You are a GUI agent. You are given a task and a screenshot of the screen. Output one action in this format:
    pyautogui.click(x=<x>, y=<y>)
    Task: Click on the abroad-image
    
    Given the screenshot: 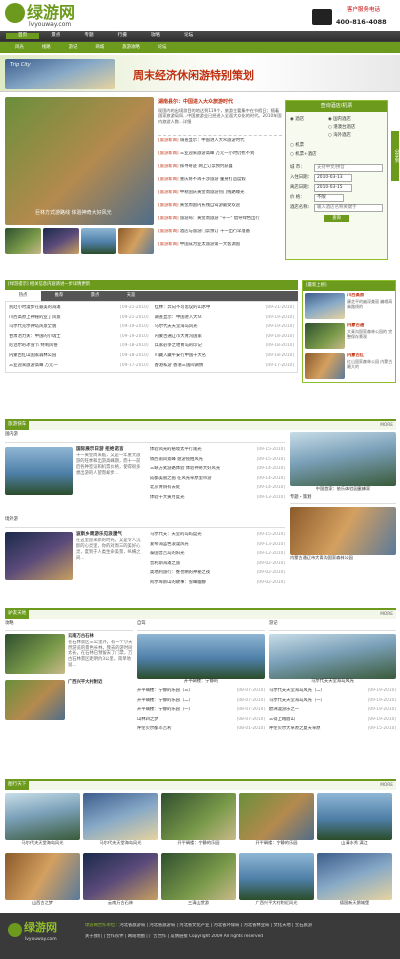 What is the action you would take?
    pyautogui.click(x=39, y=556)
    